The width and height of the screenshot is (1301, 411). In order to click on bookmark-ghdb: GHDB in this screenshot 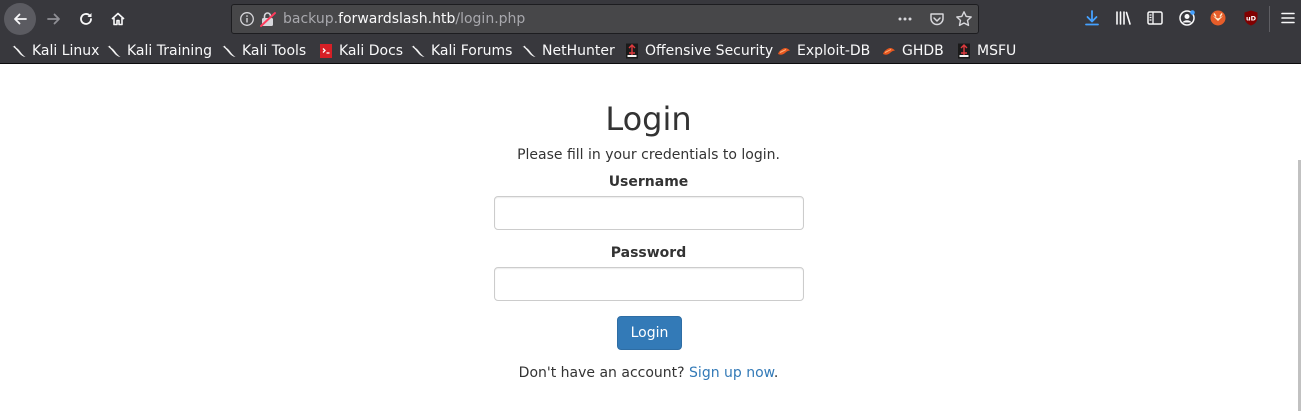, I will do `click(912, 51)`.